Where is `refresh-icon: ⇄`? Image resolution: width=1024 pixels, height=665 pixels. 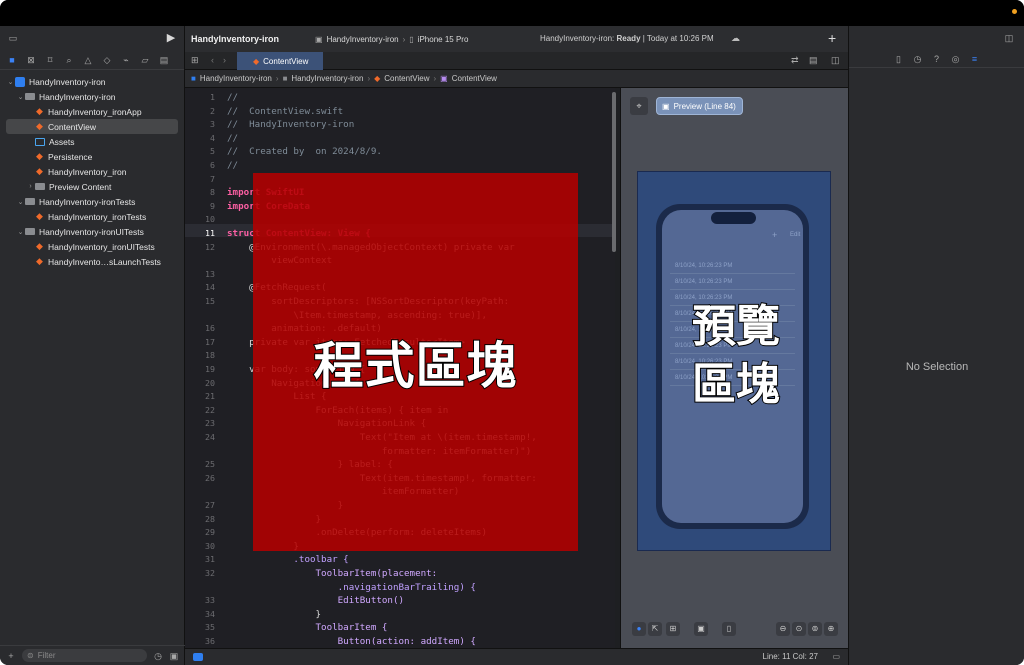 refresh-icon: ⇄ is located at coordinates (795, 60).